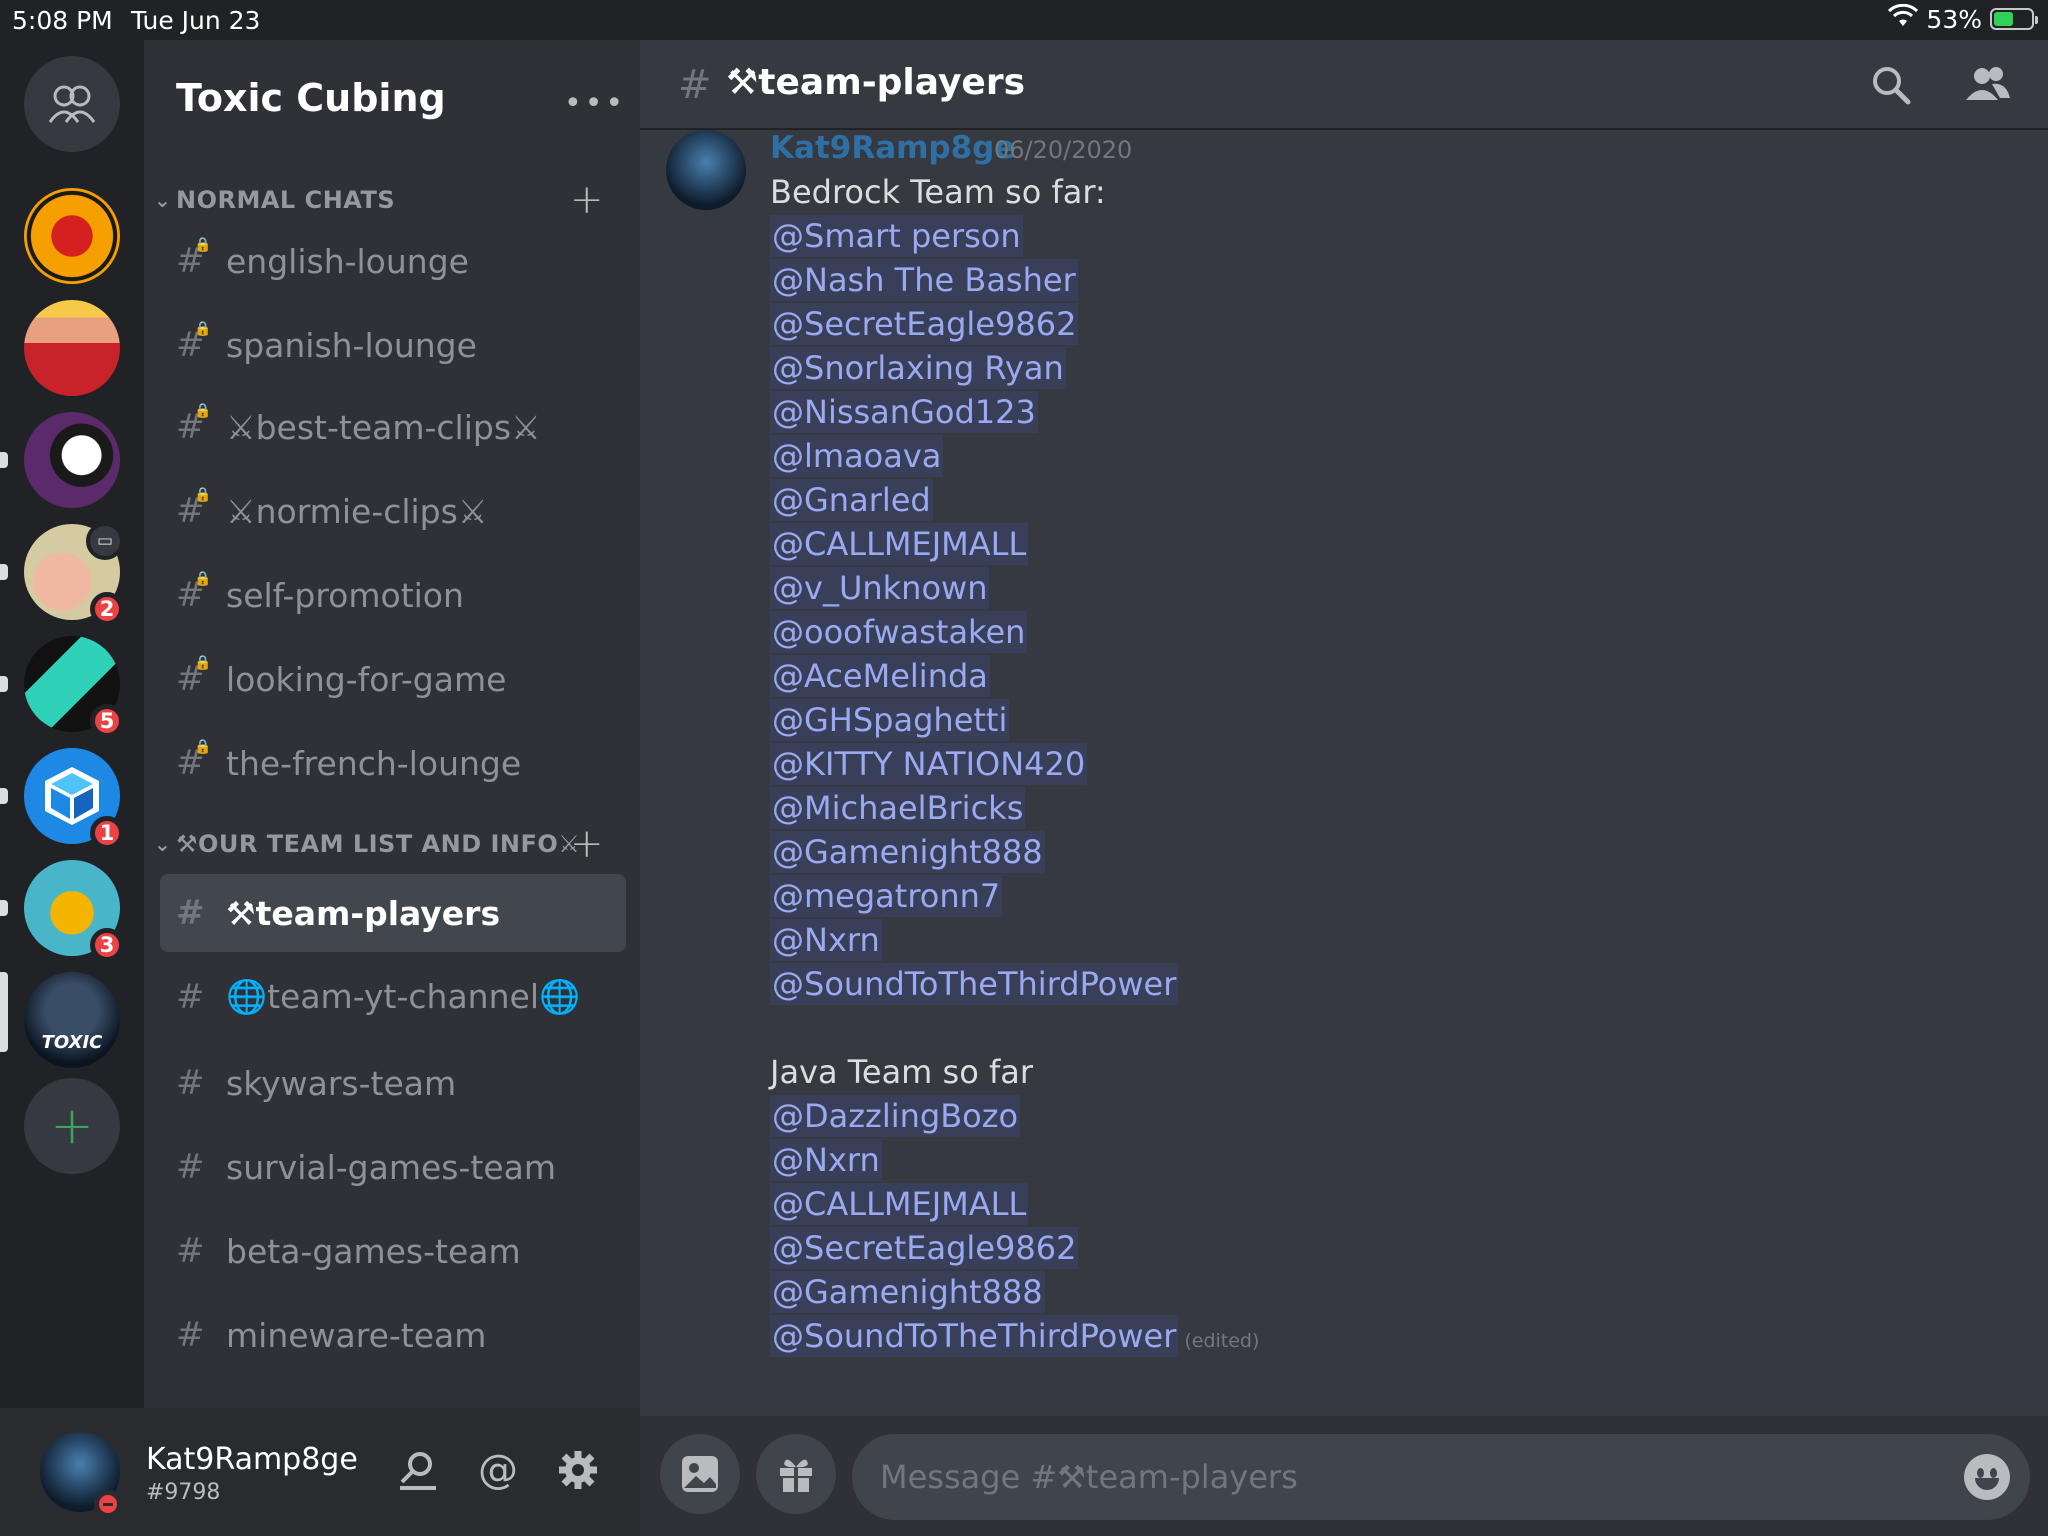 The width and height of the screenshot is (2048, 1536). I want to click on user-mention: @DazzlingBozo, so click(895, 1116).